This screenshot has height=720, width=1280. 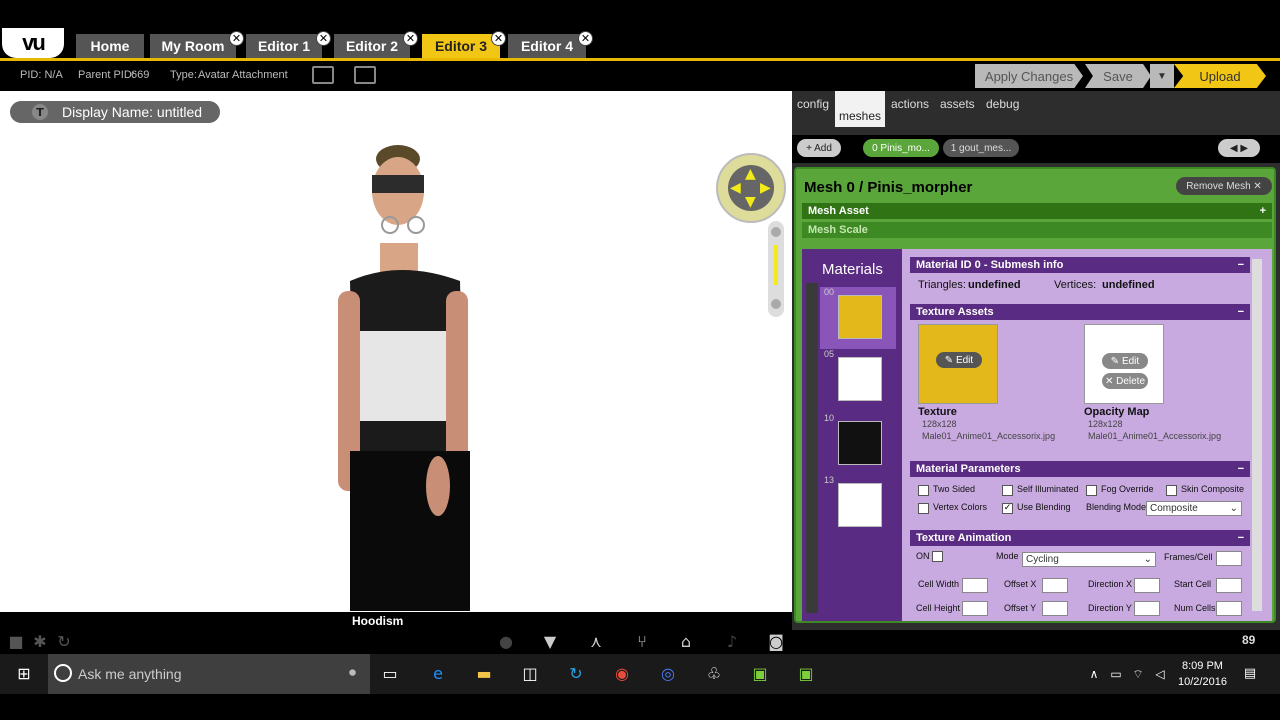 I want to click on chevron-up-icon: ∧, so click(x=1094, y=674).